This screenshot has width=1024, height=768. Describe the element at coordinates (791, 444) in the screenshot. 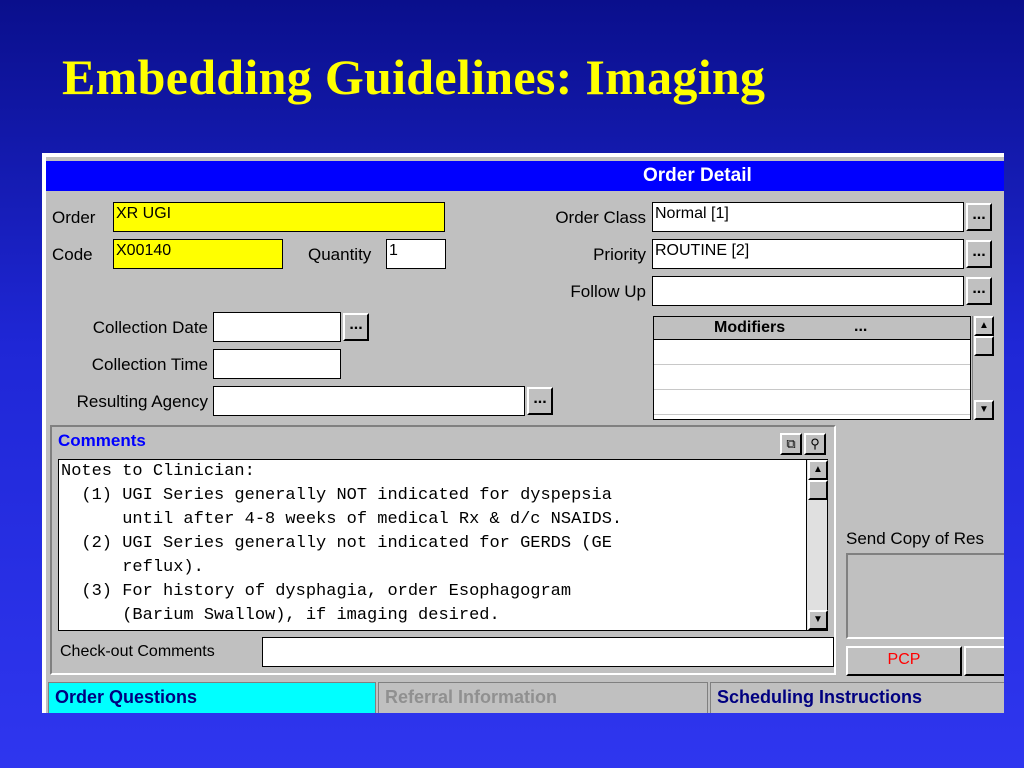

I see `window-popout-icon: ⧉` at that location.